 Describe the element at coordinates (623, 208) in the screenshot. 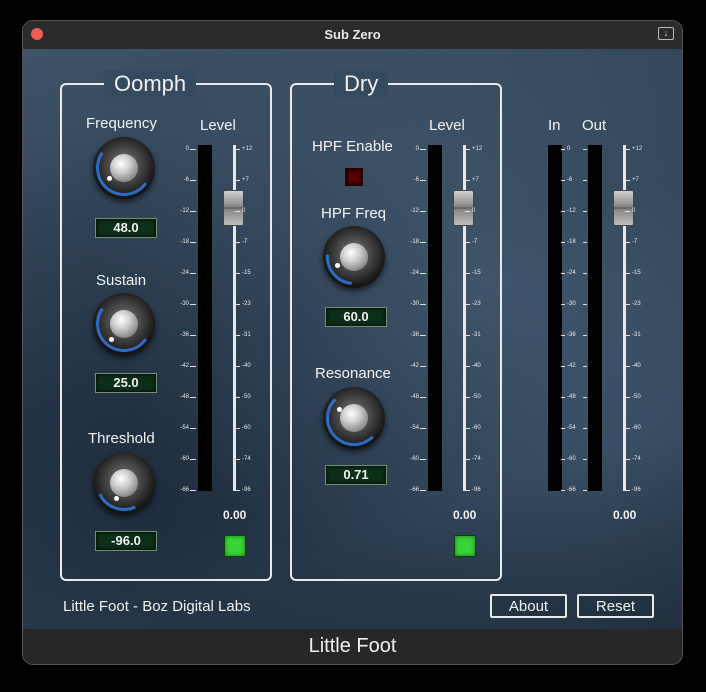

I see `out-level-fader` at that location.